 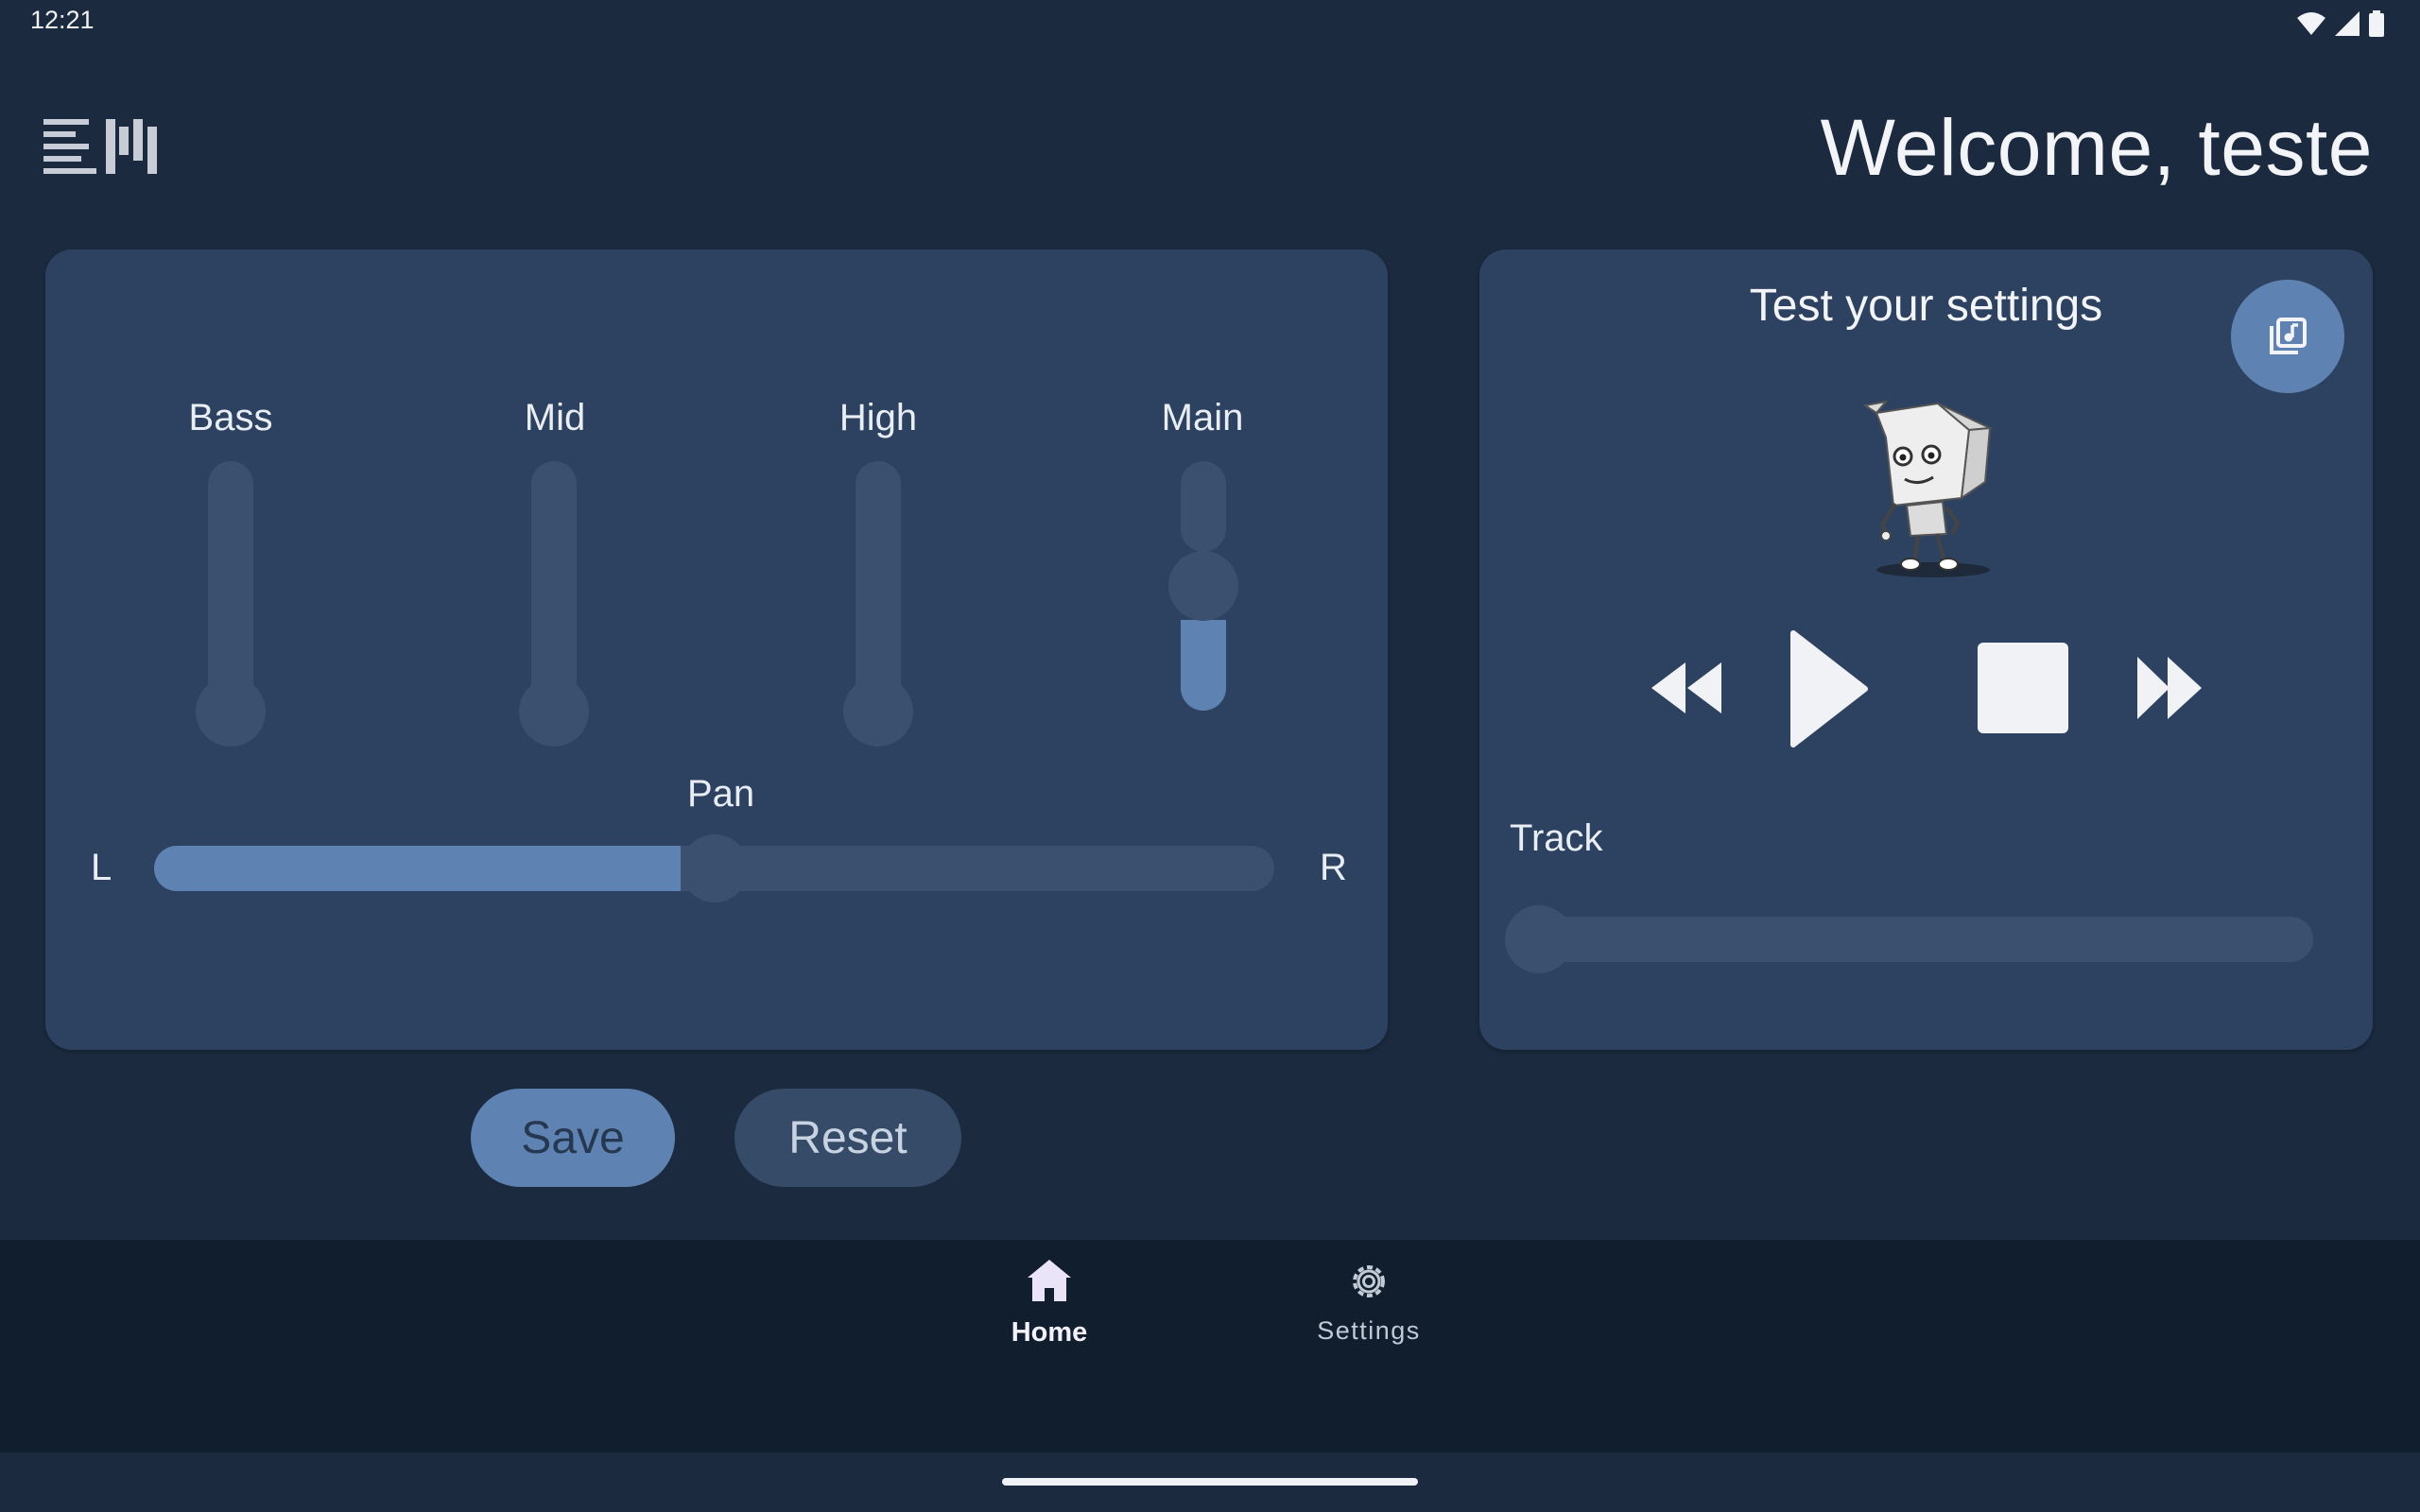 I want to click on status-time: 12:21, so click(x=63, y=20).